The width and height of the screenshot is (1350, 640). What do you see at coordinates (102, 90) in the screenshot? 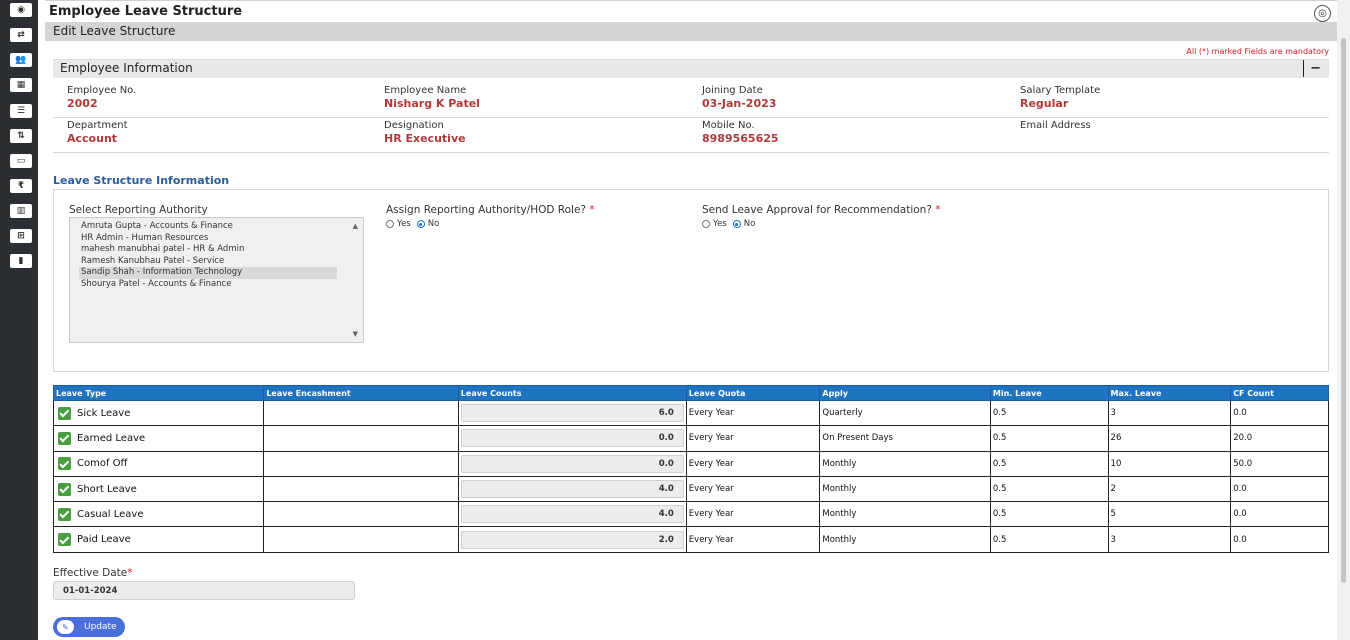
I see `info-field-label: Employee No.` at bounding box center [102, 90].